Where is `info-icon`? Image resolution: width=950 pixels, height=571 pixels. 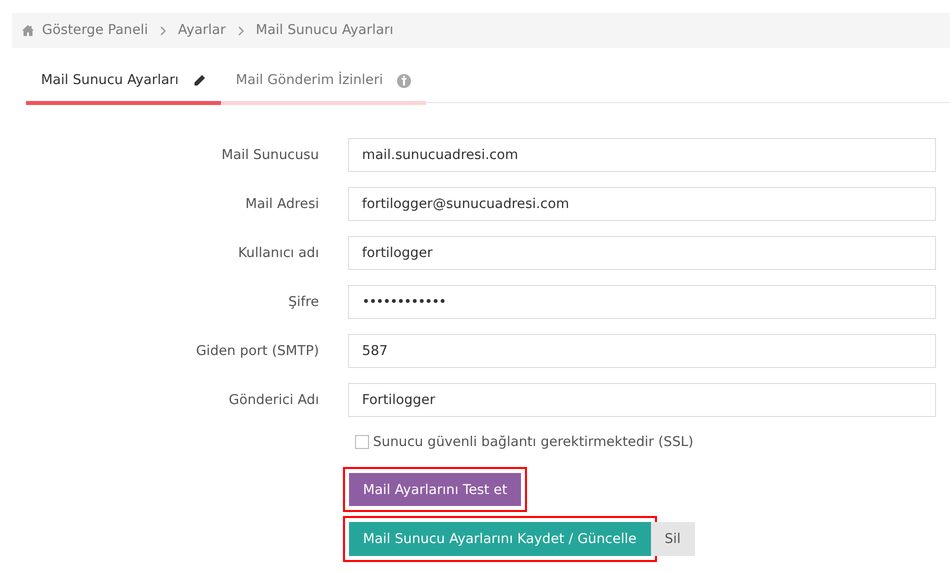 info-icon is located at coordinates (404, 81).